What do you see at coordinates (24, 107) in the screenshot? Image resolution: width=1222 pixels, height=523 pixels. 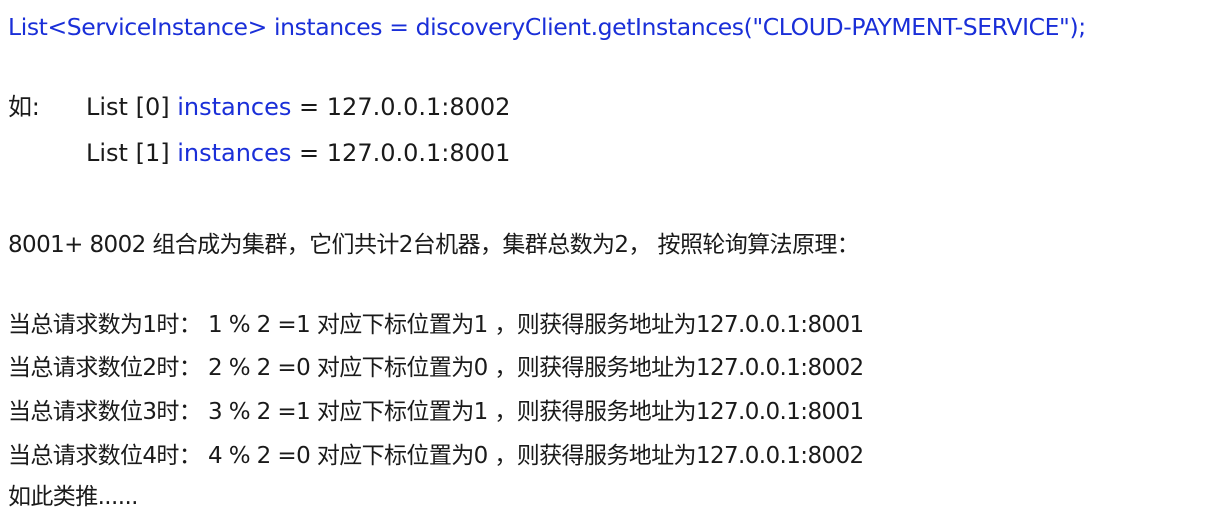 I see `example-label: 如:` at bounding box center [24, 107].